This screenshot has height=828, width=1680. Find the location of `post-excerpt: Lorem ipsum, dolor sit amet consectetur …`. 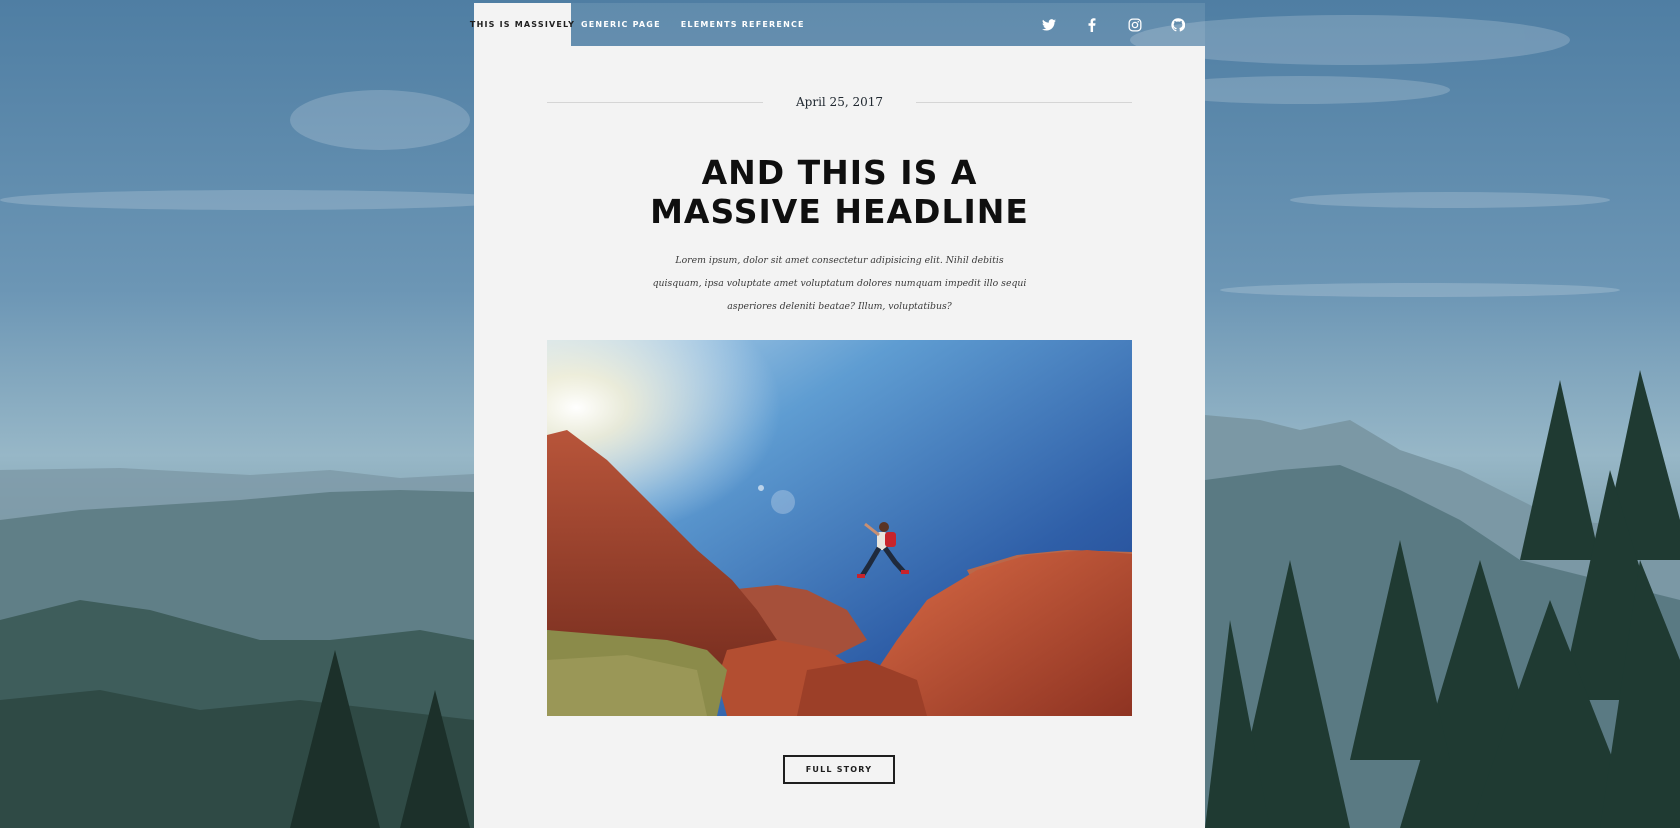

post-excerpt: Lorem ipsum, dolor sit amet consectetur … is located at coordinates (839, 283).